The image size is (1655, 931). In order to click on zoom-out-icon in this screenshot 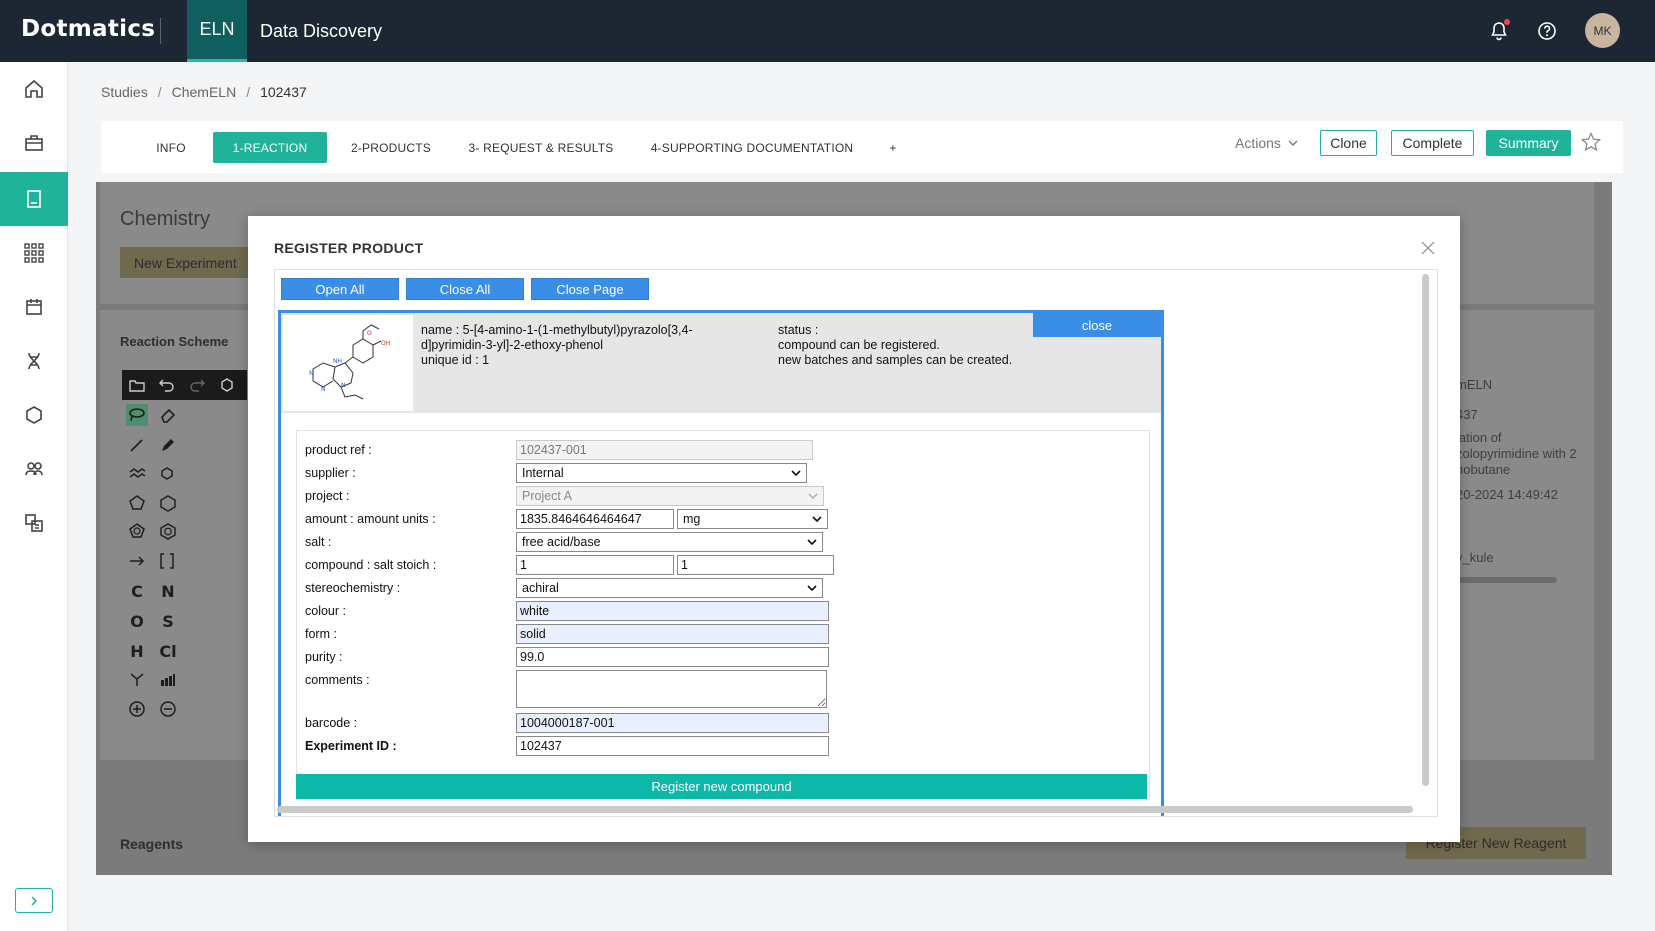, I will do `click(168, 709)`.